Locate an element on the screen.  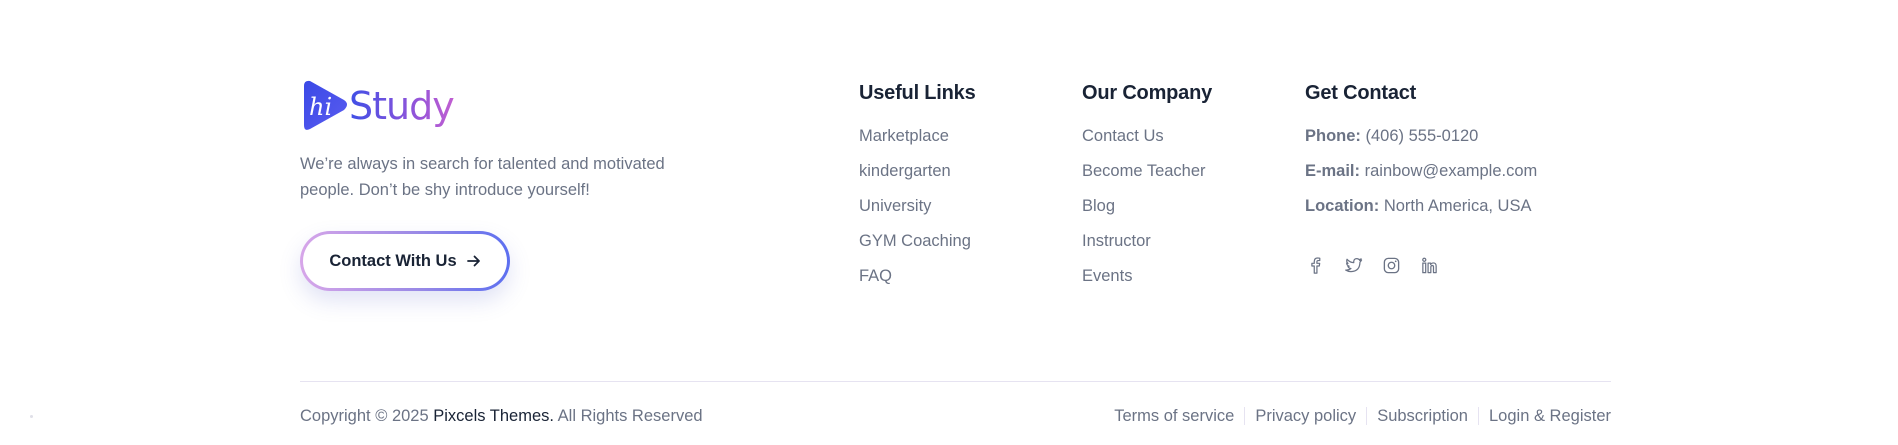
twitter-icon is located at coordinates (1353, 265).